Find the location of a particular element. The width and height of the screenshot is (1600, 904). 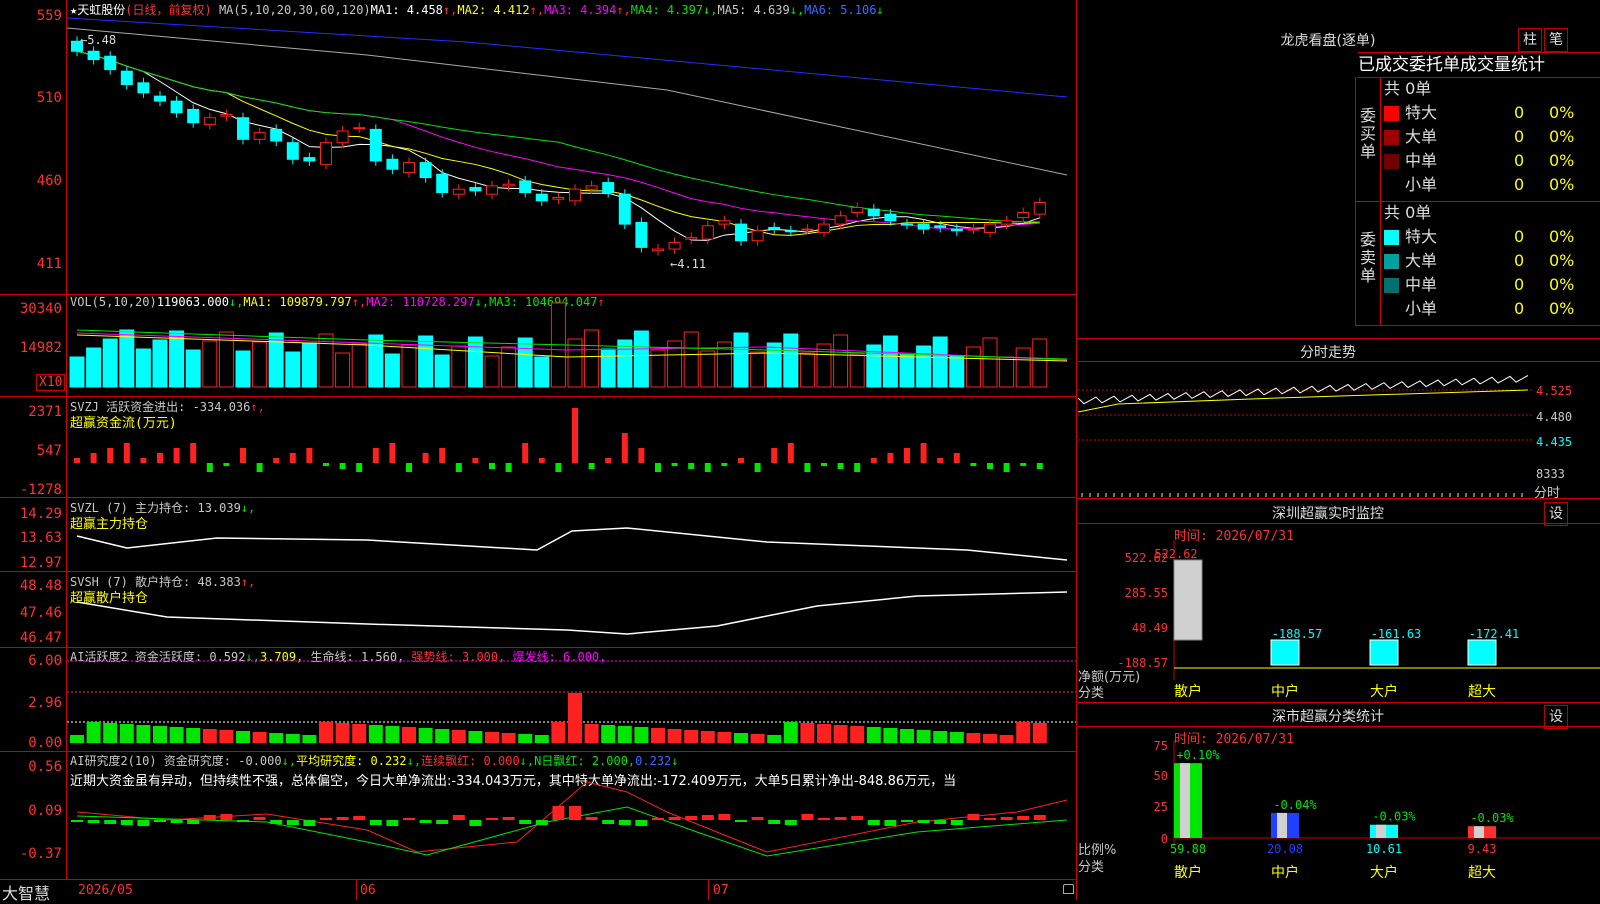

order-row: 中单 0 0% is located at coordinates (1492, 285).